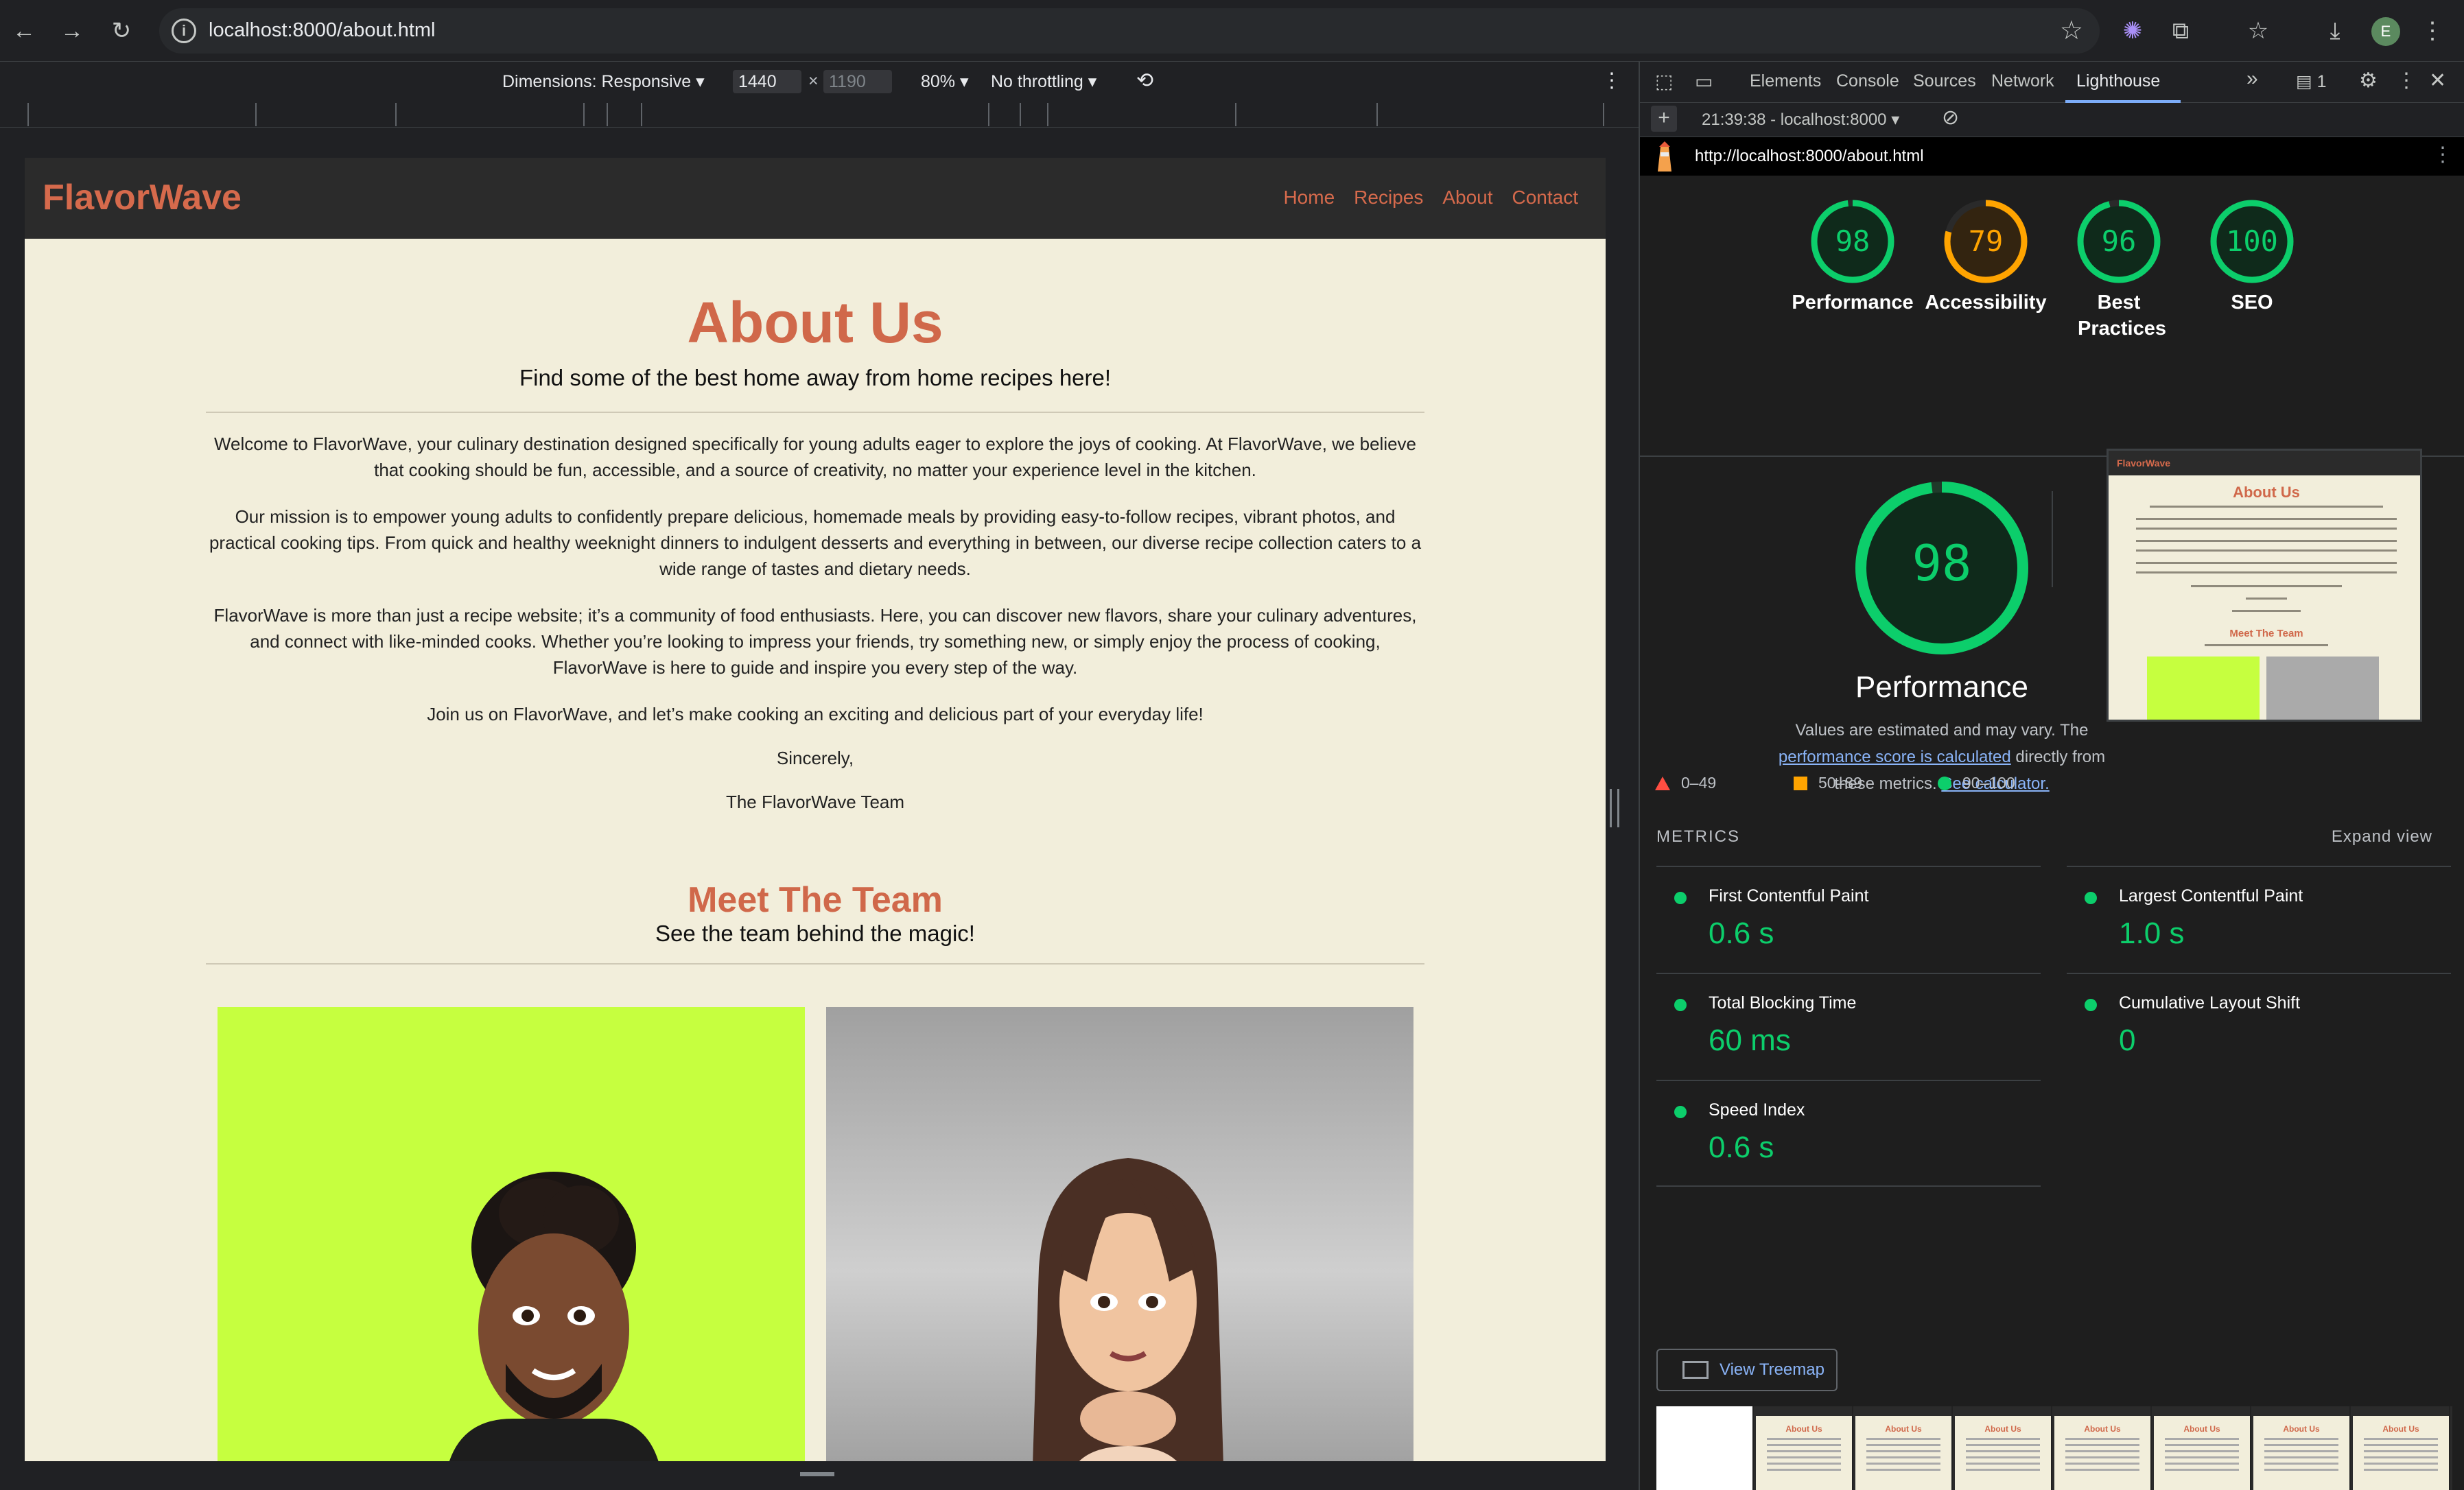 The height and width of the screenshot is (1490, 2464). Describe the element at coordinates (1614, 808) in the screenshot. I see `viewport-resize-handle` at that location.